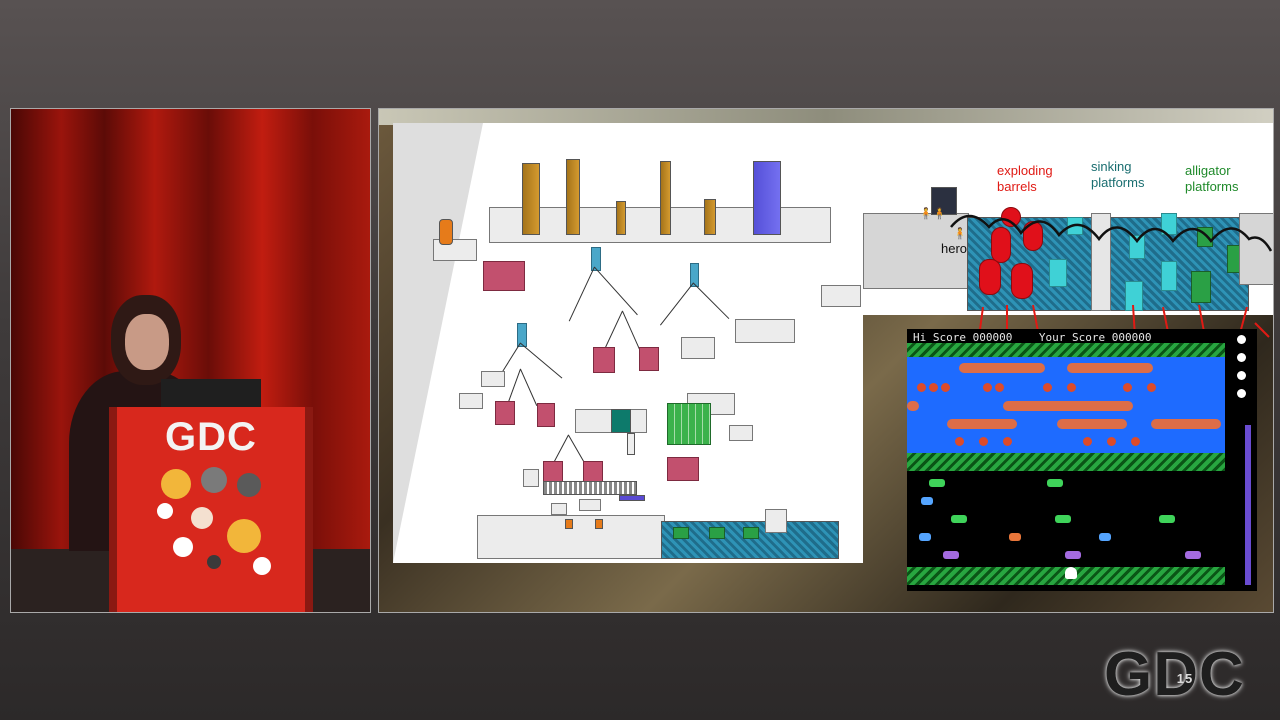 The height and width of the screenshot is (720, 1280). I want to click on watermark-edition: 15, so click(1185, 678).